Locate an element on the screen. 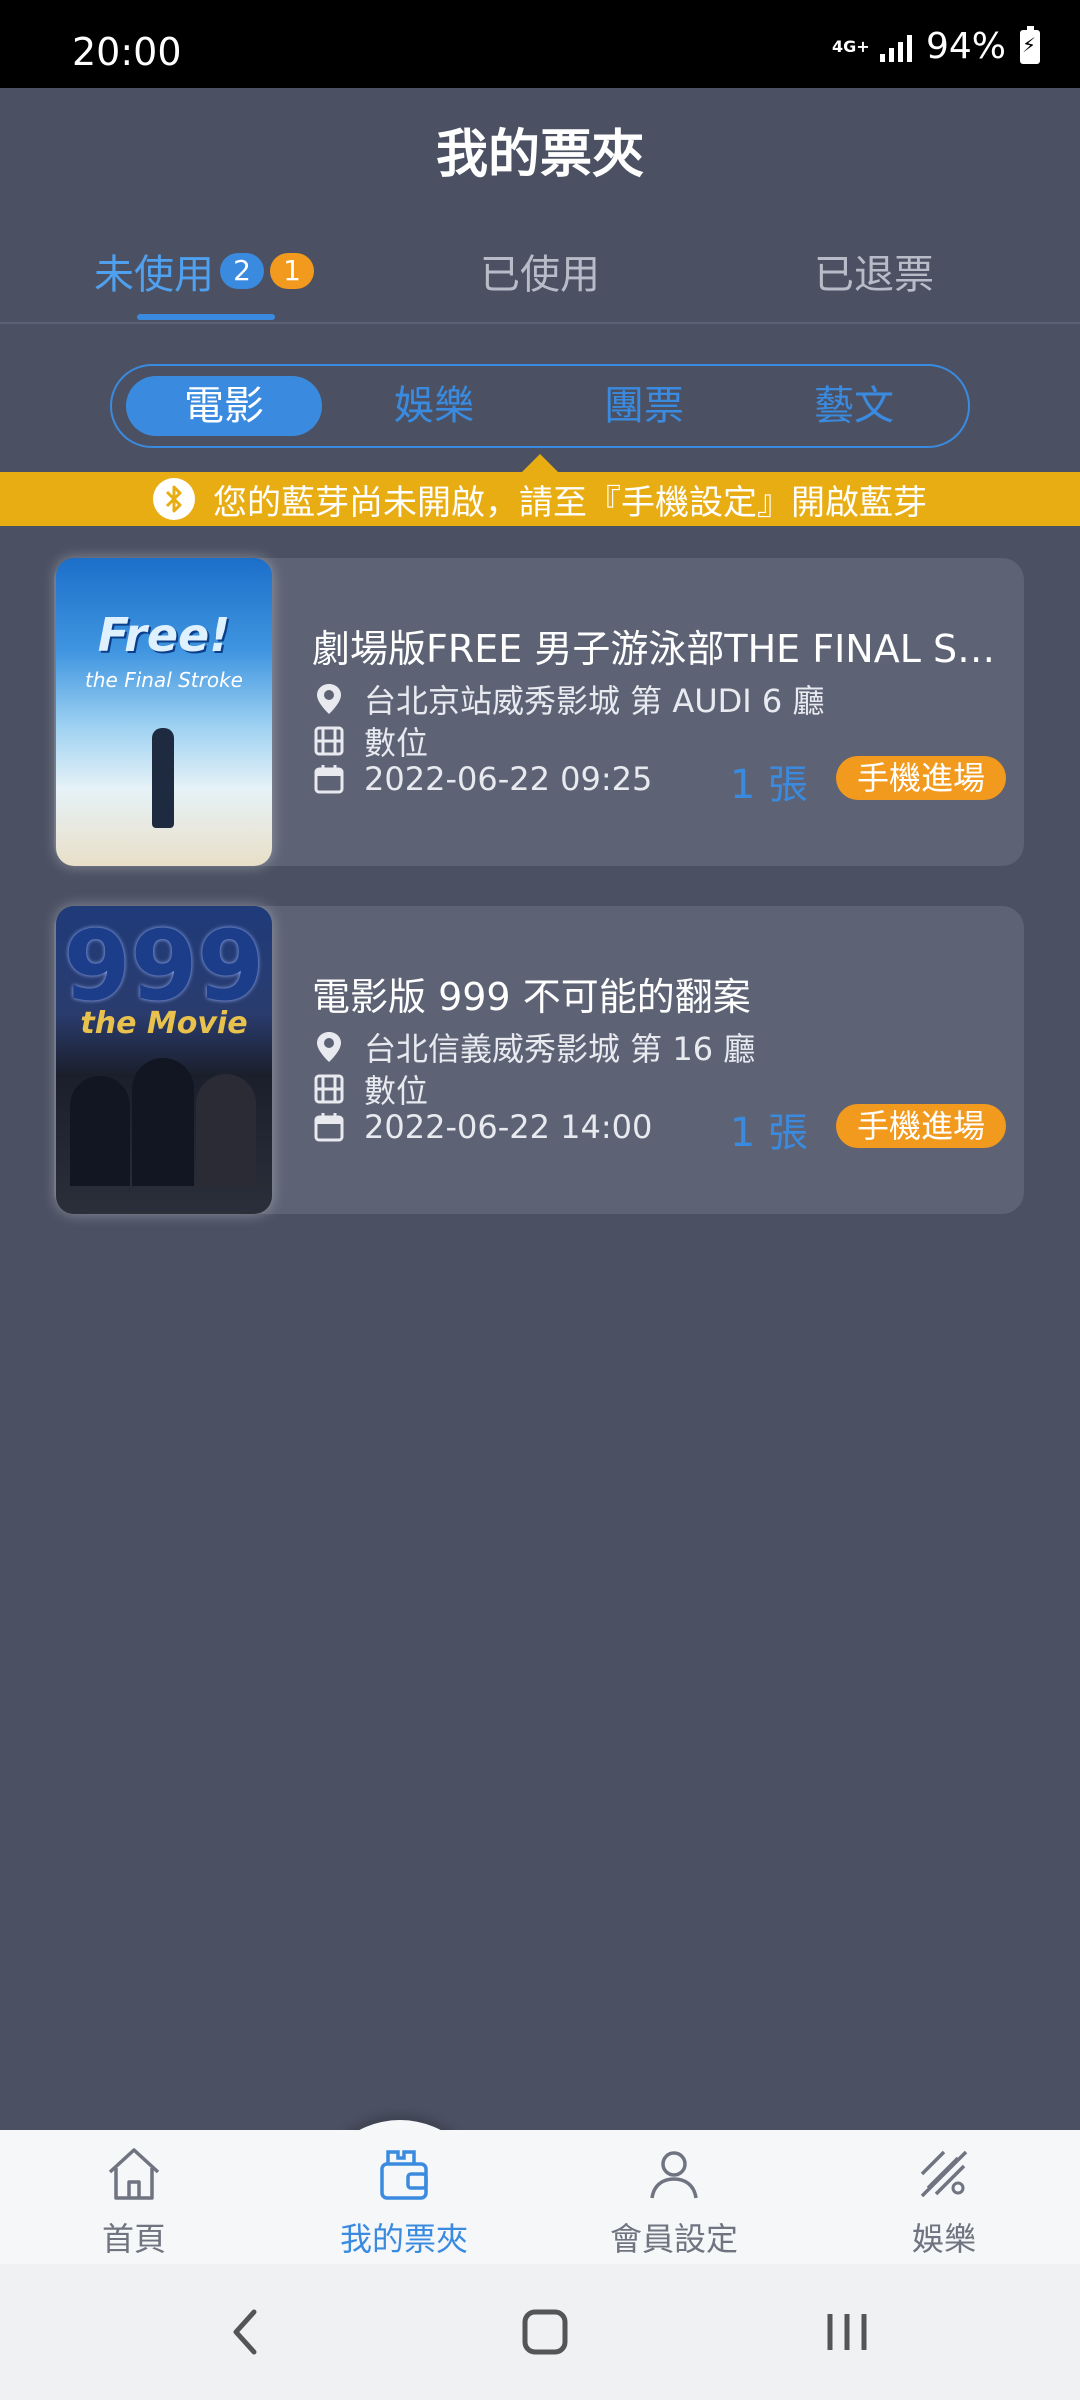 The width and height of the screenshot is (1080, 2400). movie-poster: Free! the Final Stroke is located at coordinates (164, 712).